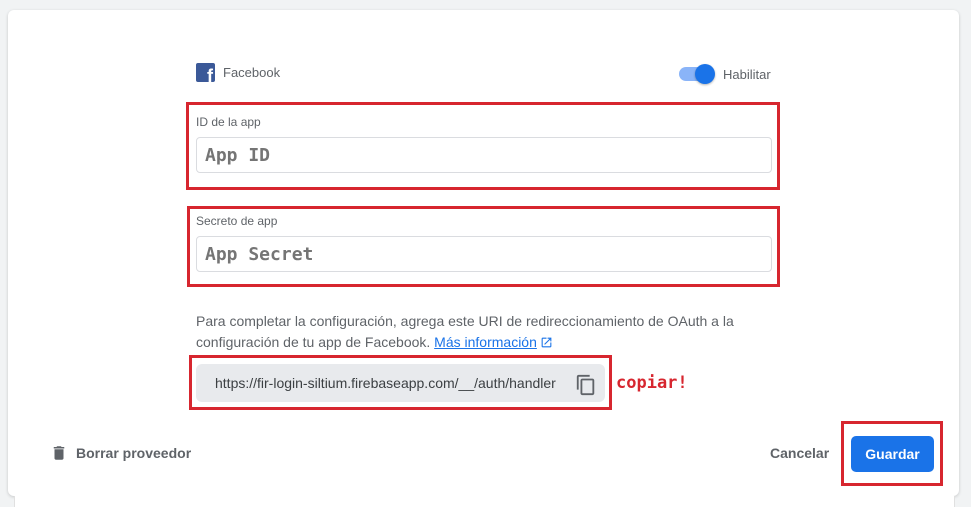 Image resolution: width=971 pixels, height=507 pixels. I want to click on card-bottom-edge, so click(484, 501).